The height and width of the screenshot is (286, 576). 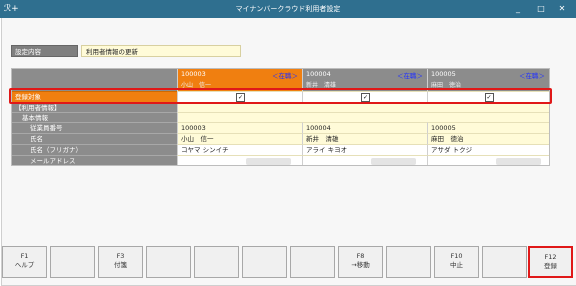 I want to click on fkey-caption: 付箋, so click(x=120, y=265).